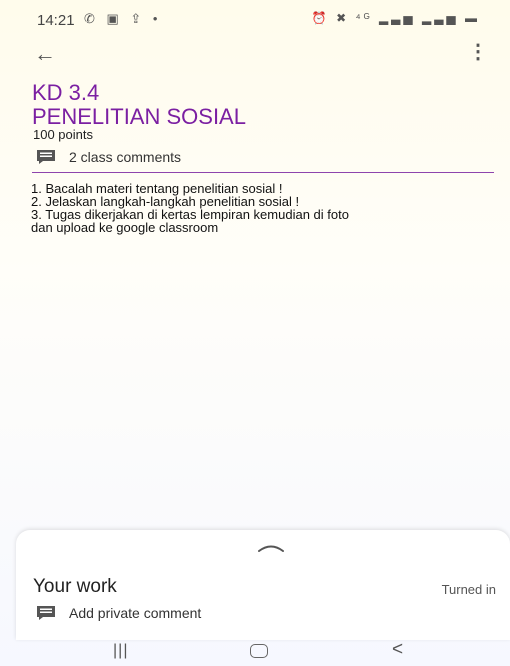  I want to click on class-comments-label: 2 class comments, so click(125, 157).